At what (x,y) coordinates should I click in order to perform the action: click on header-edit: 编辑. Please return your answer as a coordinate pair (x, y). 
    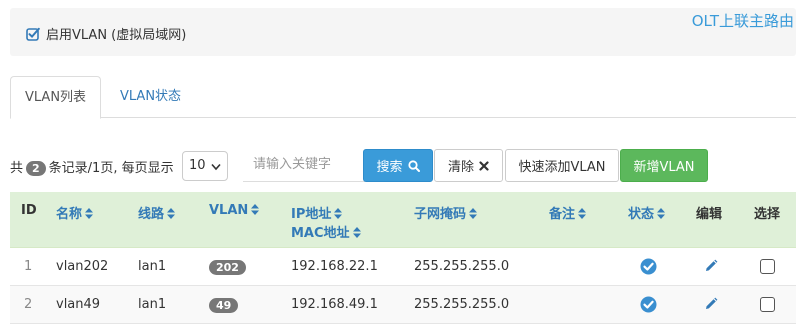
    Looking at the image, I should click on (709, 214).